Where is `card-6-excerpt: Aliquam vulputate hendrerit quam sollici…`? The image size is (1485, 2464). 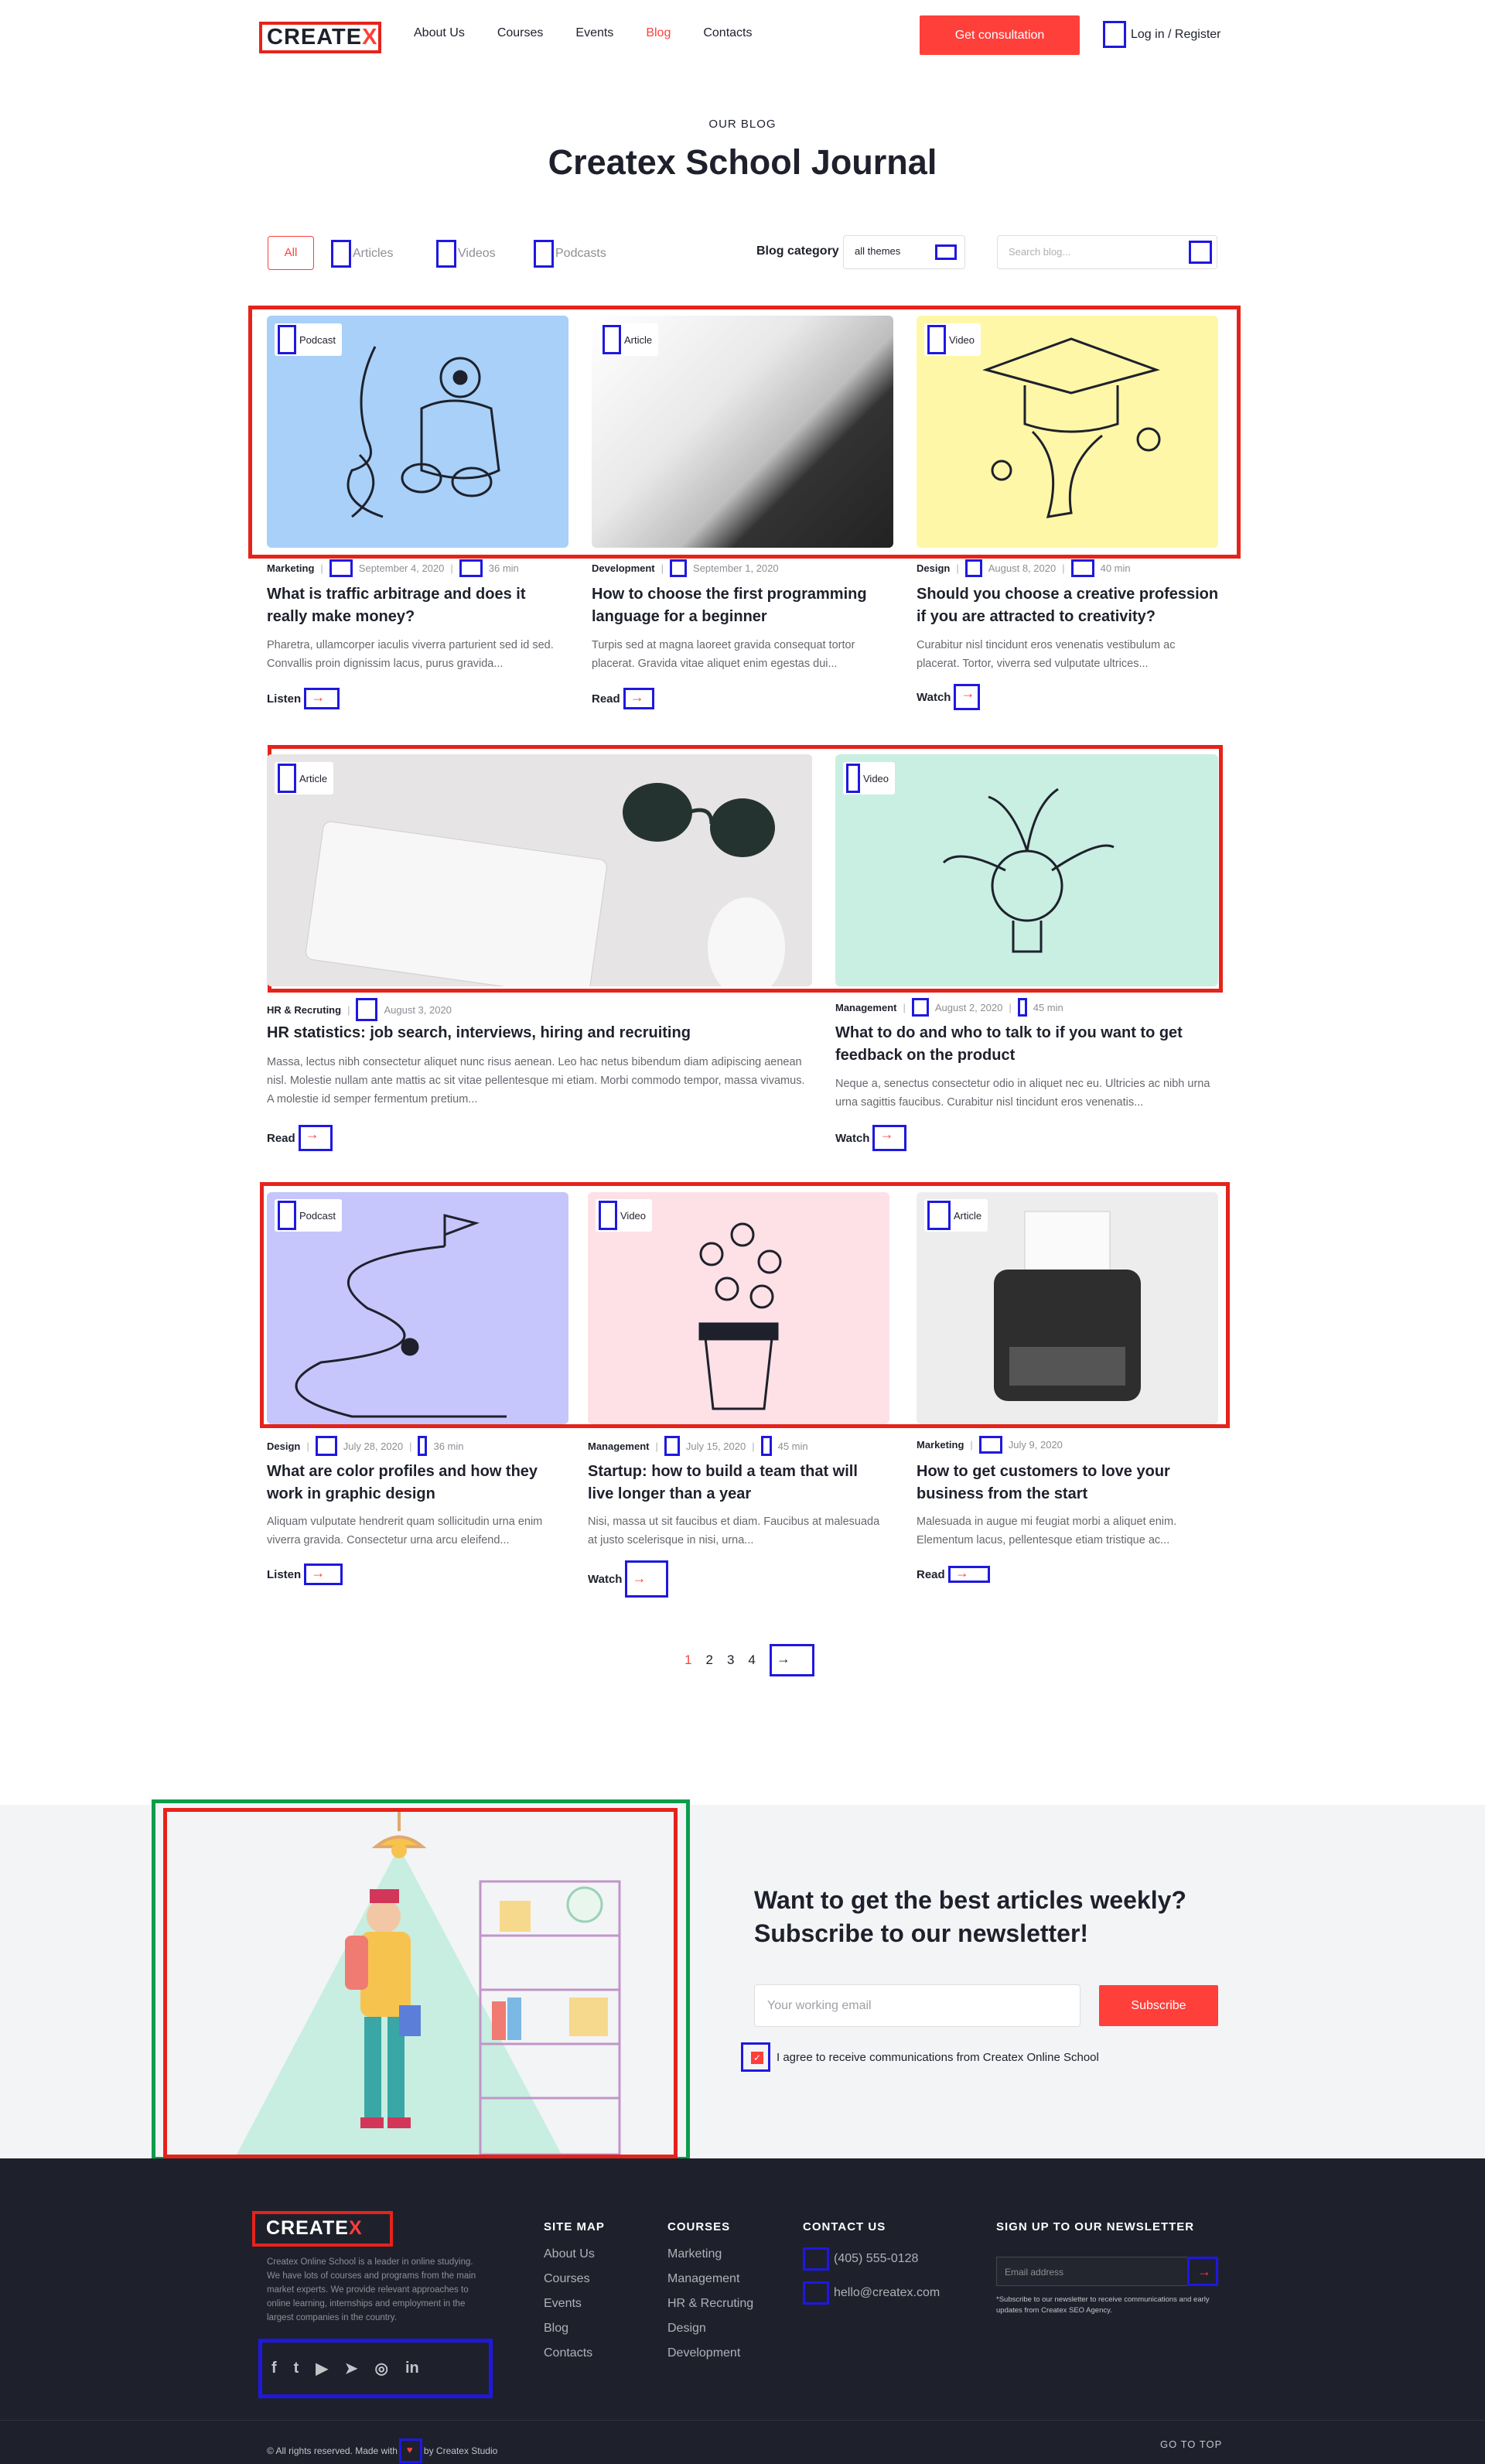
card-6-excerpt: Aliquam vulputate hendrerit quam sollici… is located at coordinates (405, 1531).